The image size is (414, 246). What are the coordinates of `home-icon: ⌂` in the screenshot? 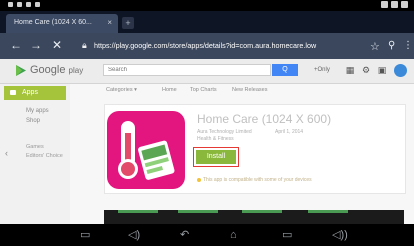 It's located at (233, 235).